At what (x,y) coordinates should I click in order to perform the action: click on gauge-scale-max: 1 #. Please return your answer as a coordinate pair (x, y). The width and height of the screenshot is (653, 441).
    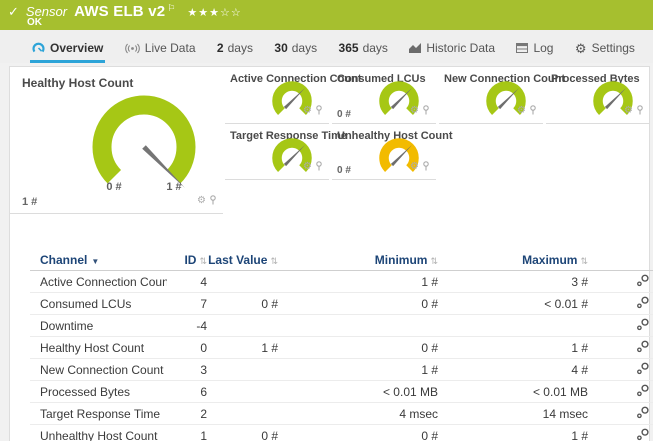
    Looking at the image, I should click on (174, 187).